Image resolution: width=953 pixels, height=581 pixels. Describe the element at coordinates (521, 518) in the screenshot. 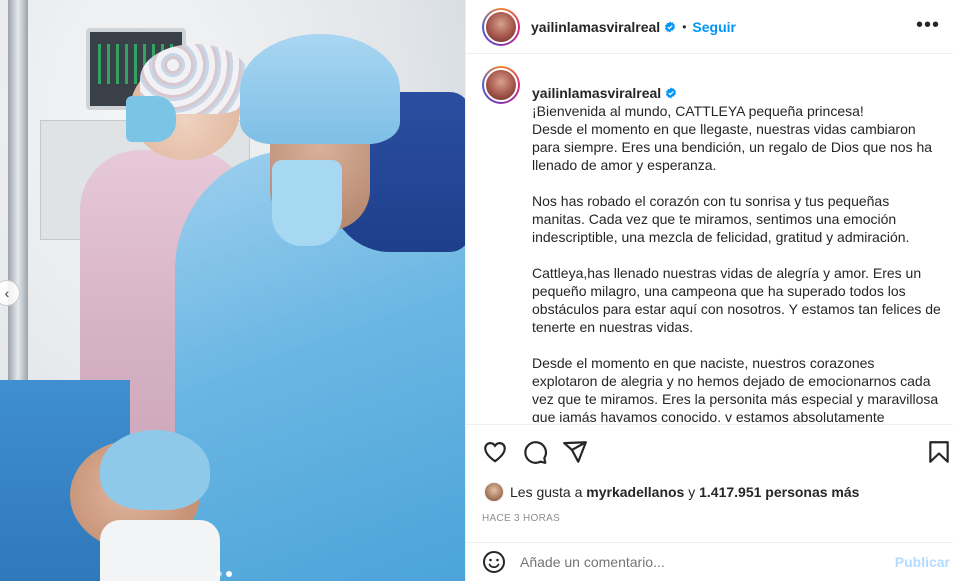

I see `post-timestamp: HACE 3 HORAS` at that location.